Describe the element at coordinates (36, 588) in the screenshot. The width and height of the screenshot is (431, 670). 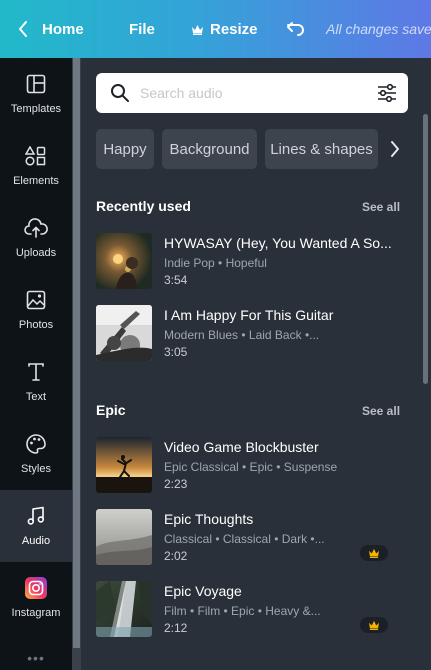
I see `instagram-icon` at that location.